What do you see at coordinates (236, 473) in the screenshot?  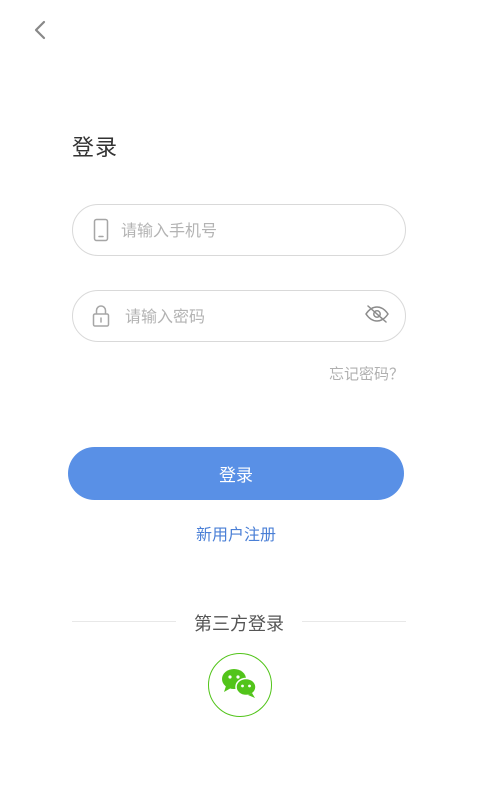 I see `login-button: 登录` at bounding box center [236, 473].